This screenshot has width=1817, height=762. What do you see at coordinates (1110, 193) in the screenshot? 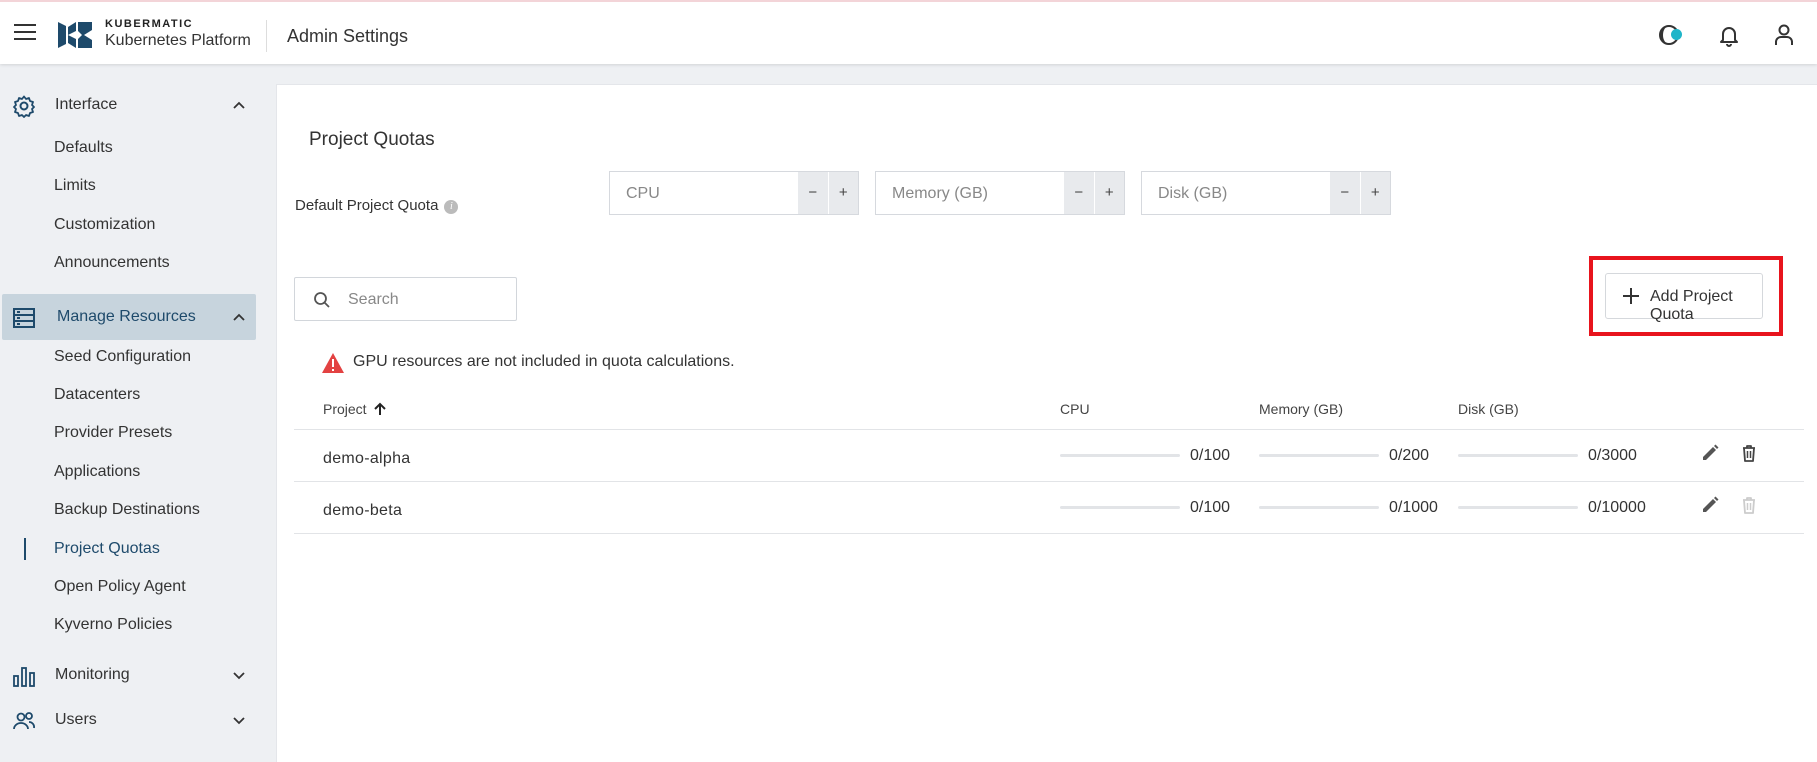
I see `memory-increment-button: +` at bounding box center [1110, 193].